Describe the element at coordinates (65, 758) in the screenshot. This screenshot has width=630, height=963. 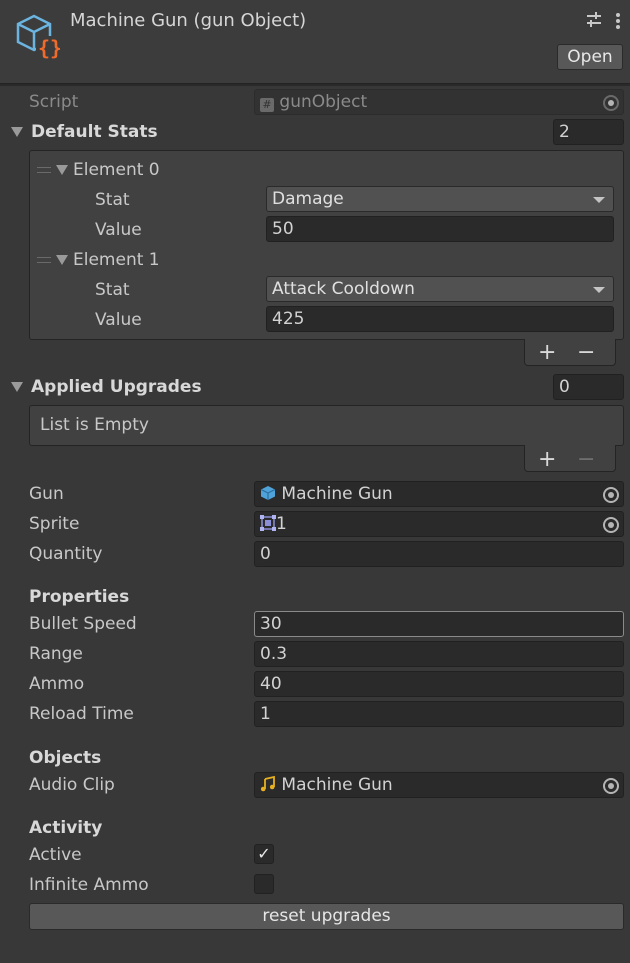
I see `objects-header: Objects` at that location.